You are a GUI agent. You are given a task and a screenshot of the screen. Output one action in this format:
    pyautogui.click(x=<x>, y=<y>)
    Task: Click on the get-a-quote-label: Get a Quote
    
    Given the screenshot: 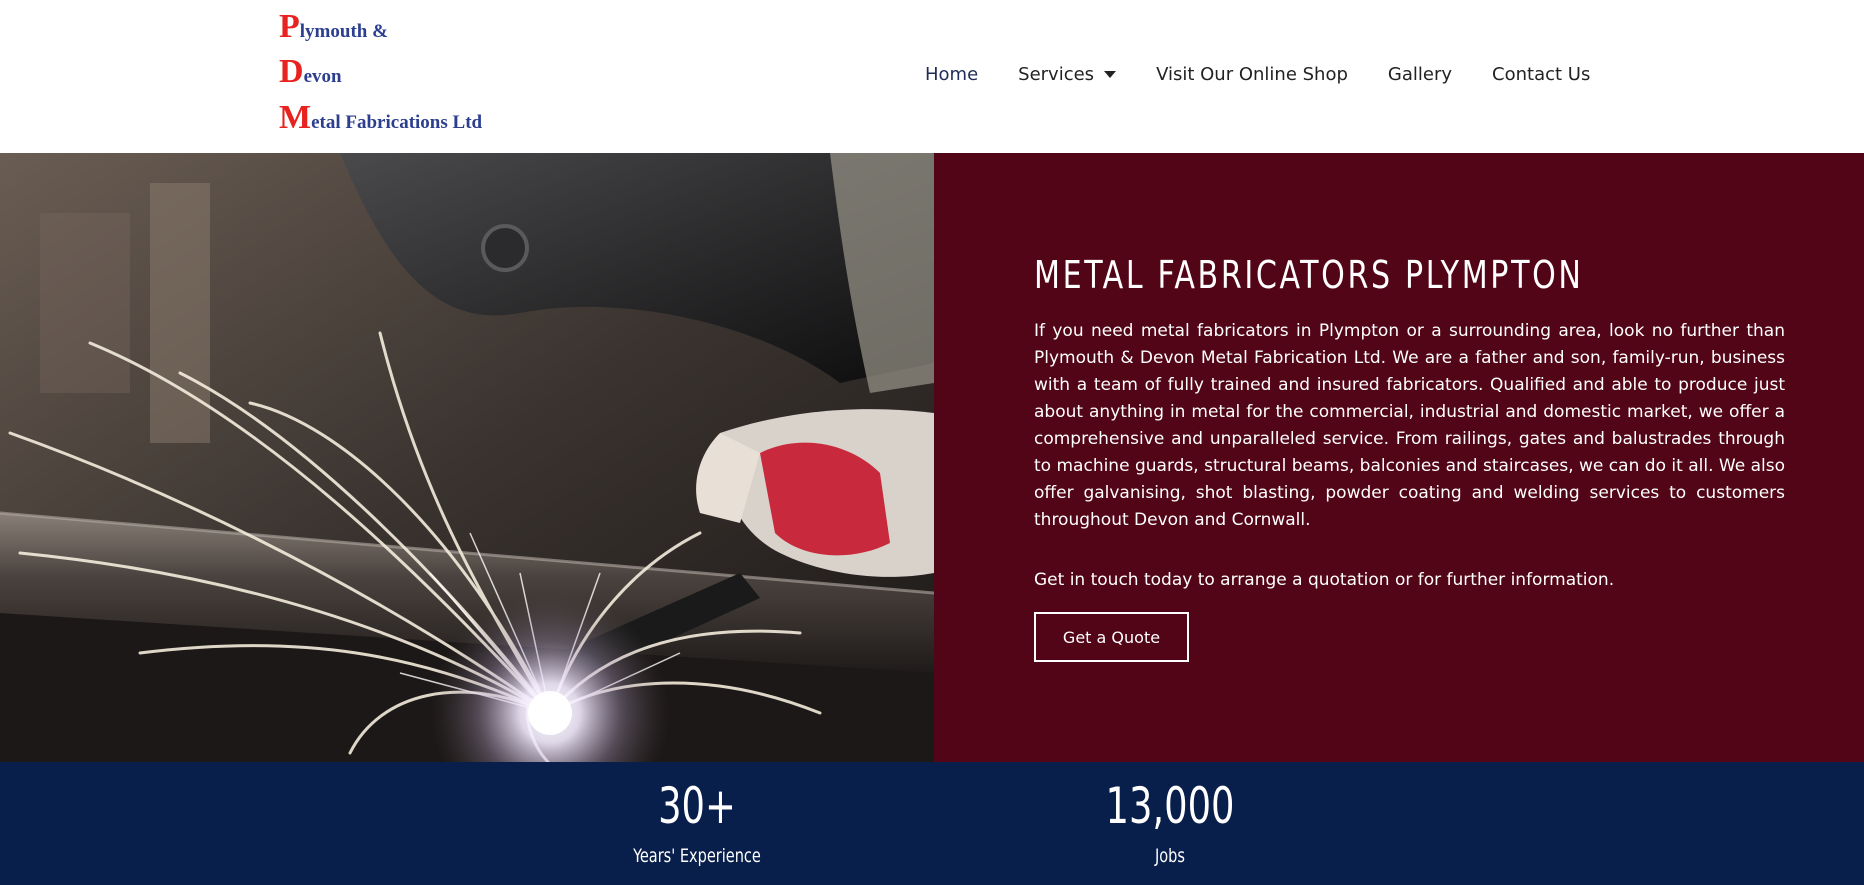 What is the action you would take?
    pyautogui.click(x=1111, y=637)
    